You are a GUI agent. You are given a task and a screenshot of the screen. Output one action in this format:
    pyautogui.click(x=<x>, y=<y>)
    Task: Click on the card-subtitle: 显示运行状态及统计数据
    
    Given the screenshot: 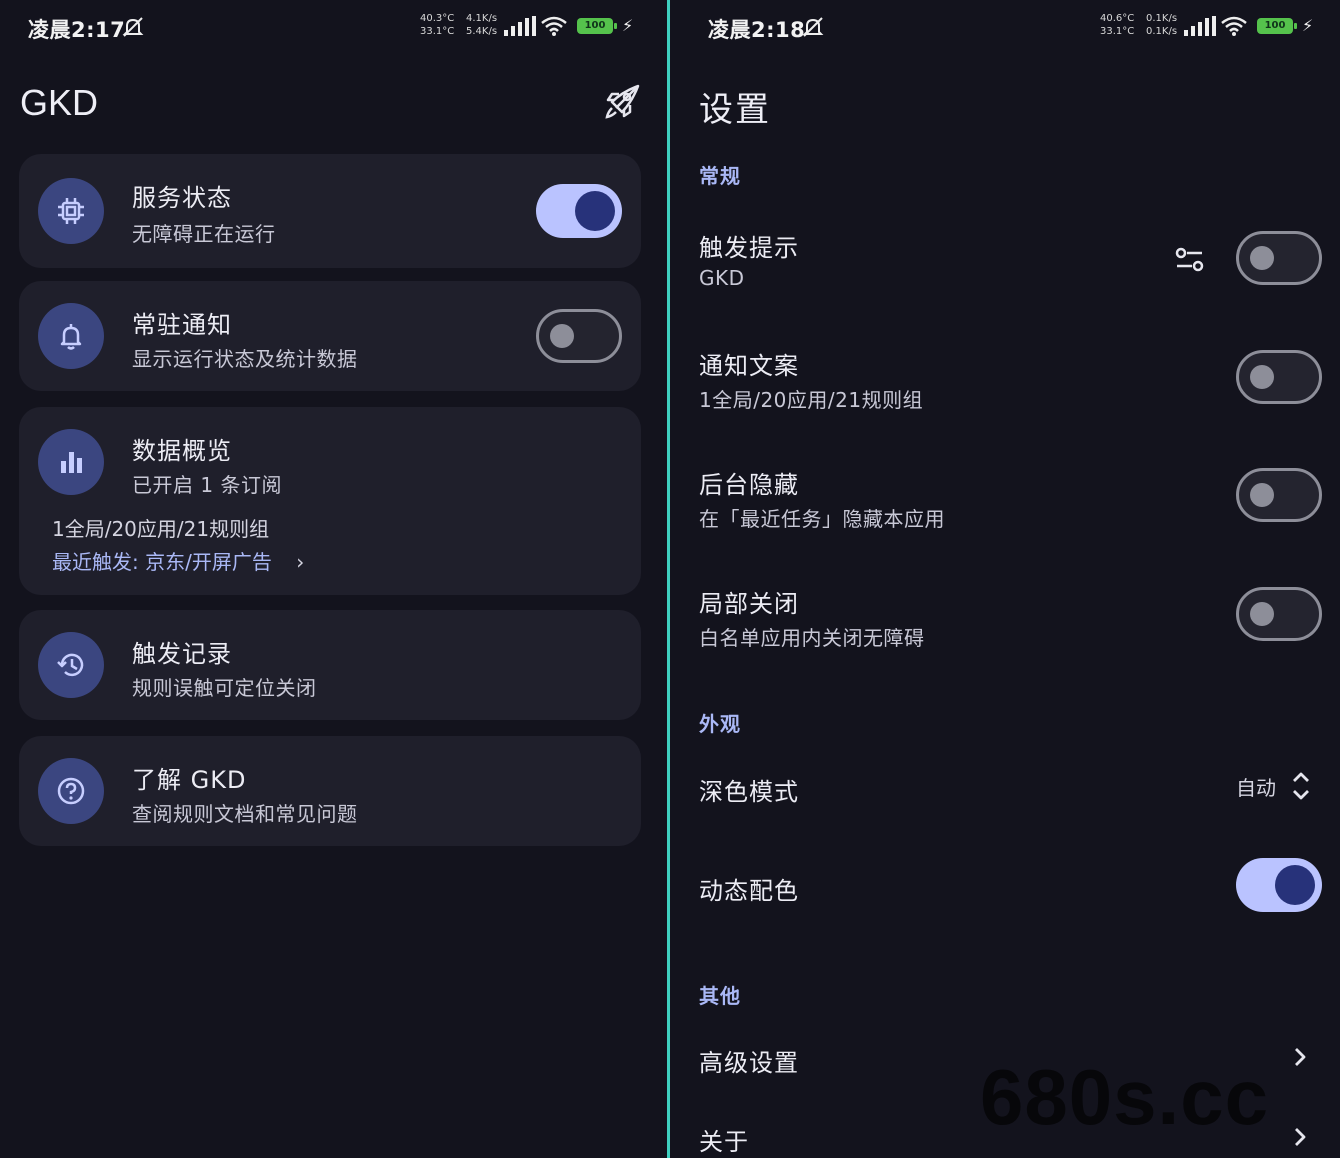 What is the action you would take?
    pyautogui.click(x=245, y=359)
    